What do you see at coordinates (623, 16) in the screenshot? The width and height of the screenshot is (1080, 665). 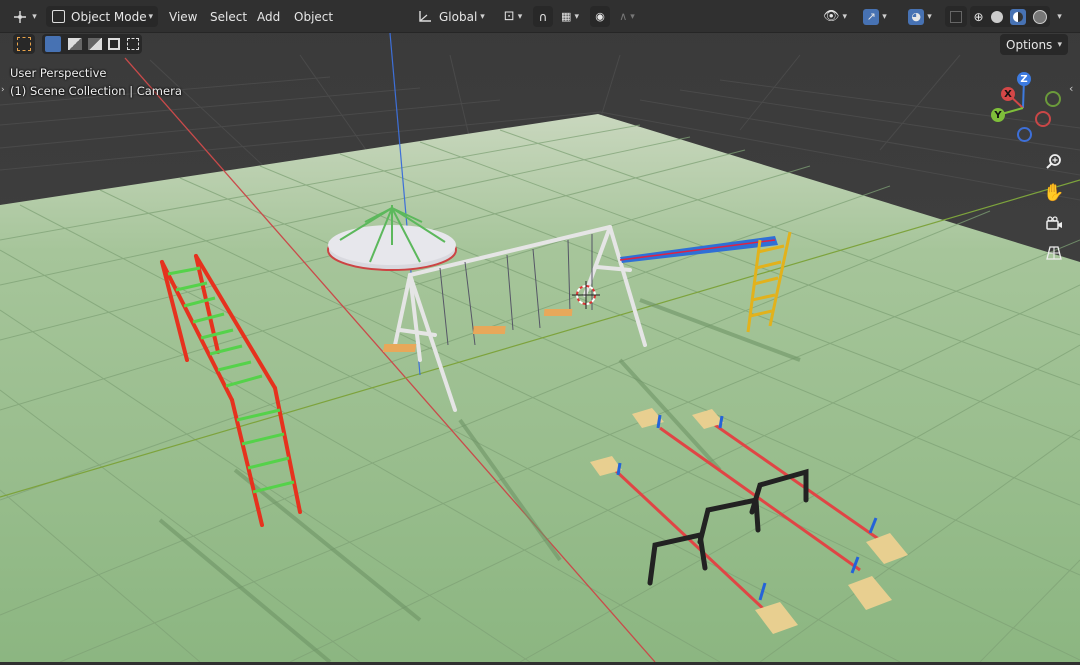 I see `falloff-icon: ∧` at bounding box center [623, 16].